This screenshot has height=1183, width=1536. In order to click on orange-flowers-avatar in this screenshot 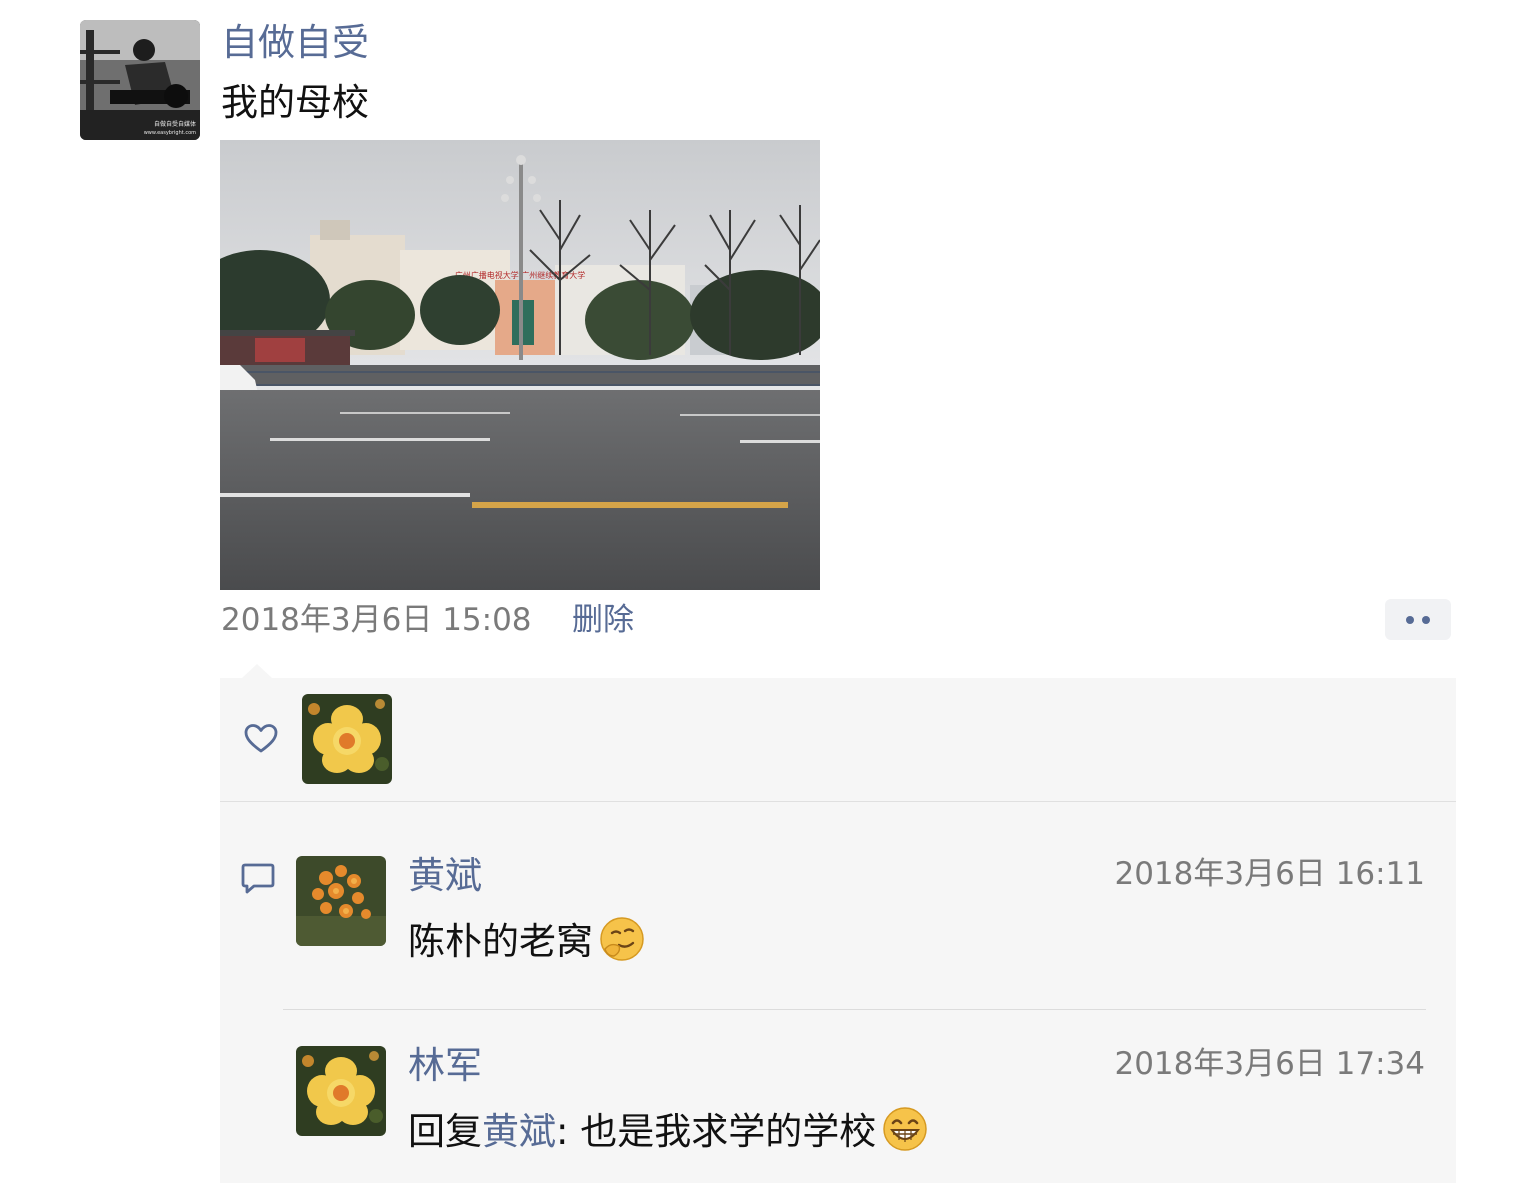, I will do `click(341, 901)`.